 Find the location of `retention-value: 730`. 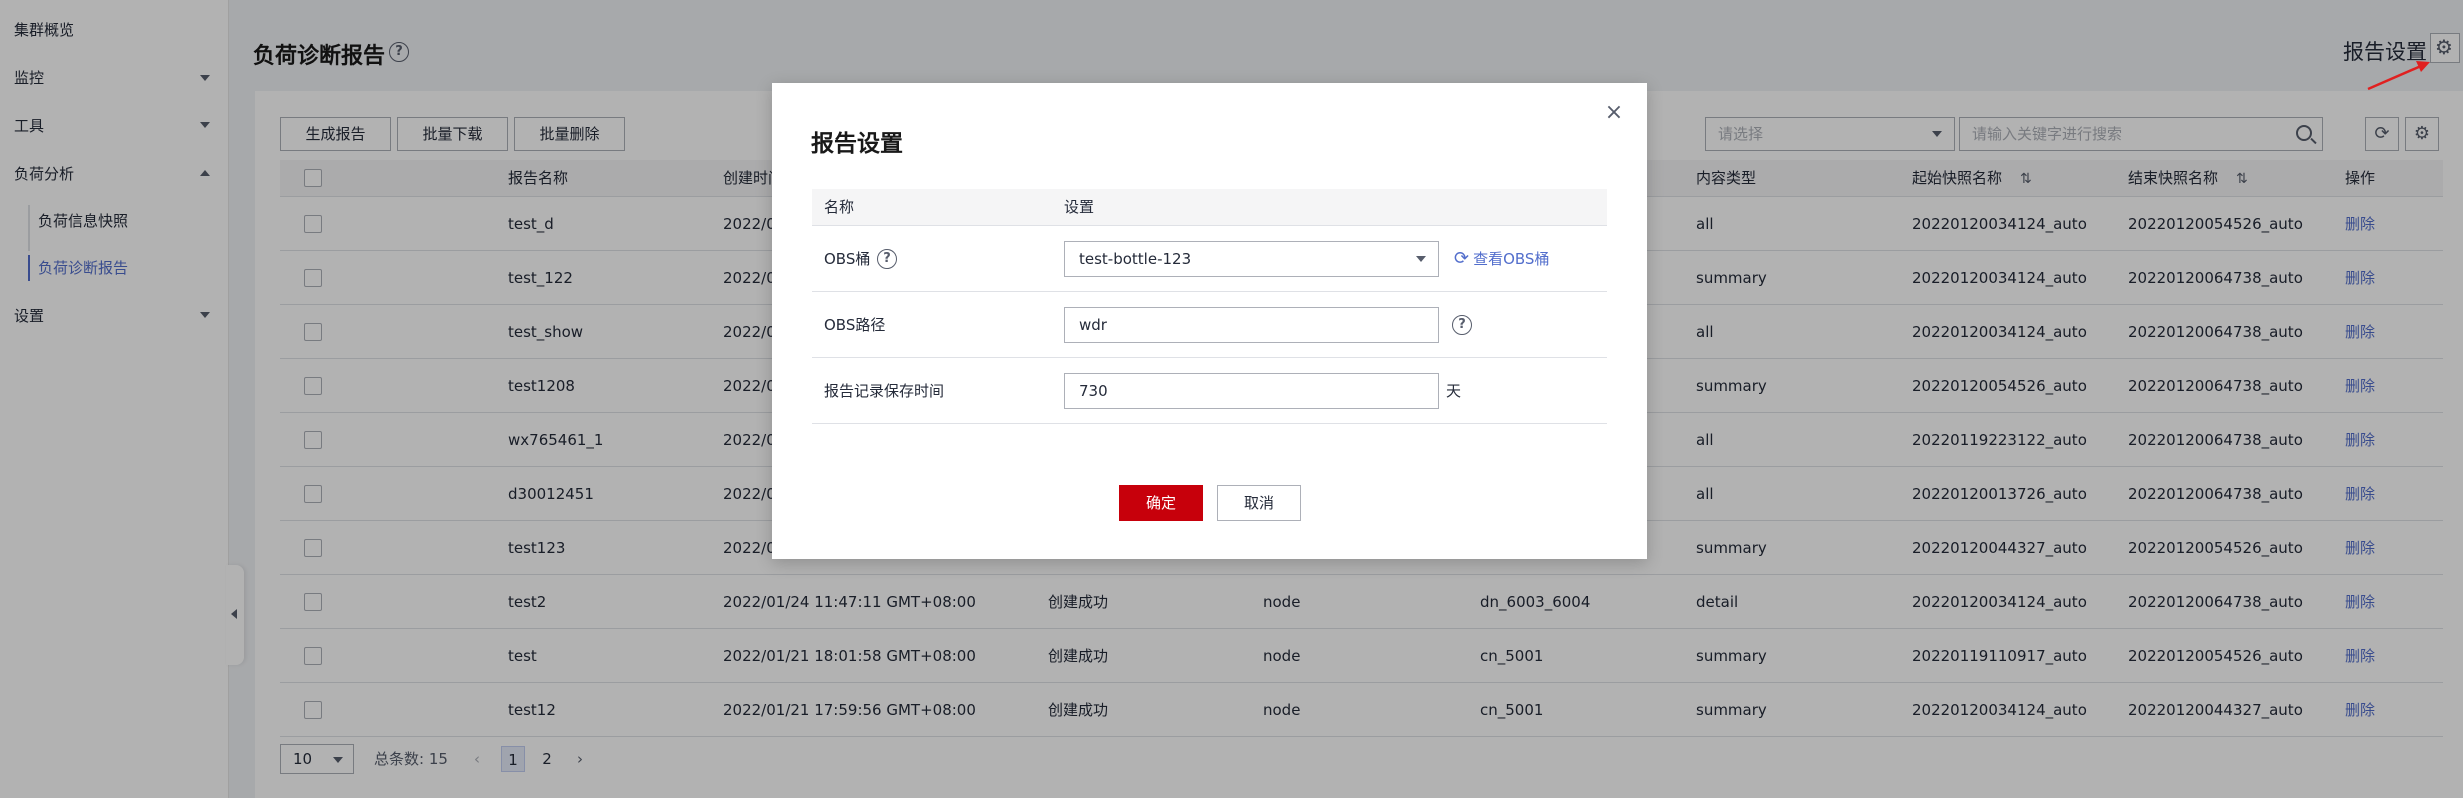

retention-value: 730 is located at coordinates (1093, 391).